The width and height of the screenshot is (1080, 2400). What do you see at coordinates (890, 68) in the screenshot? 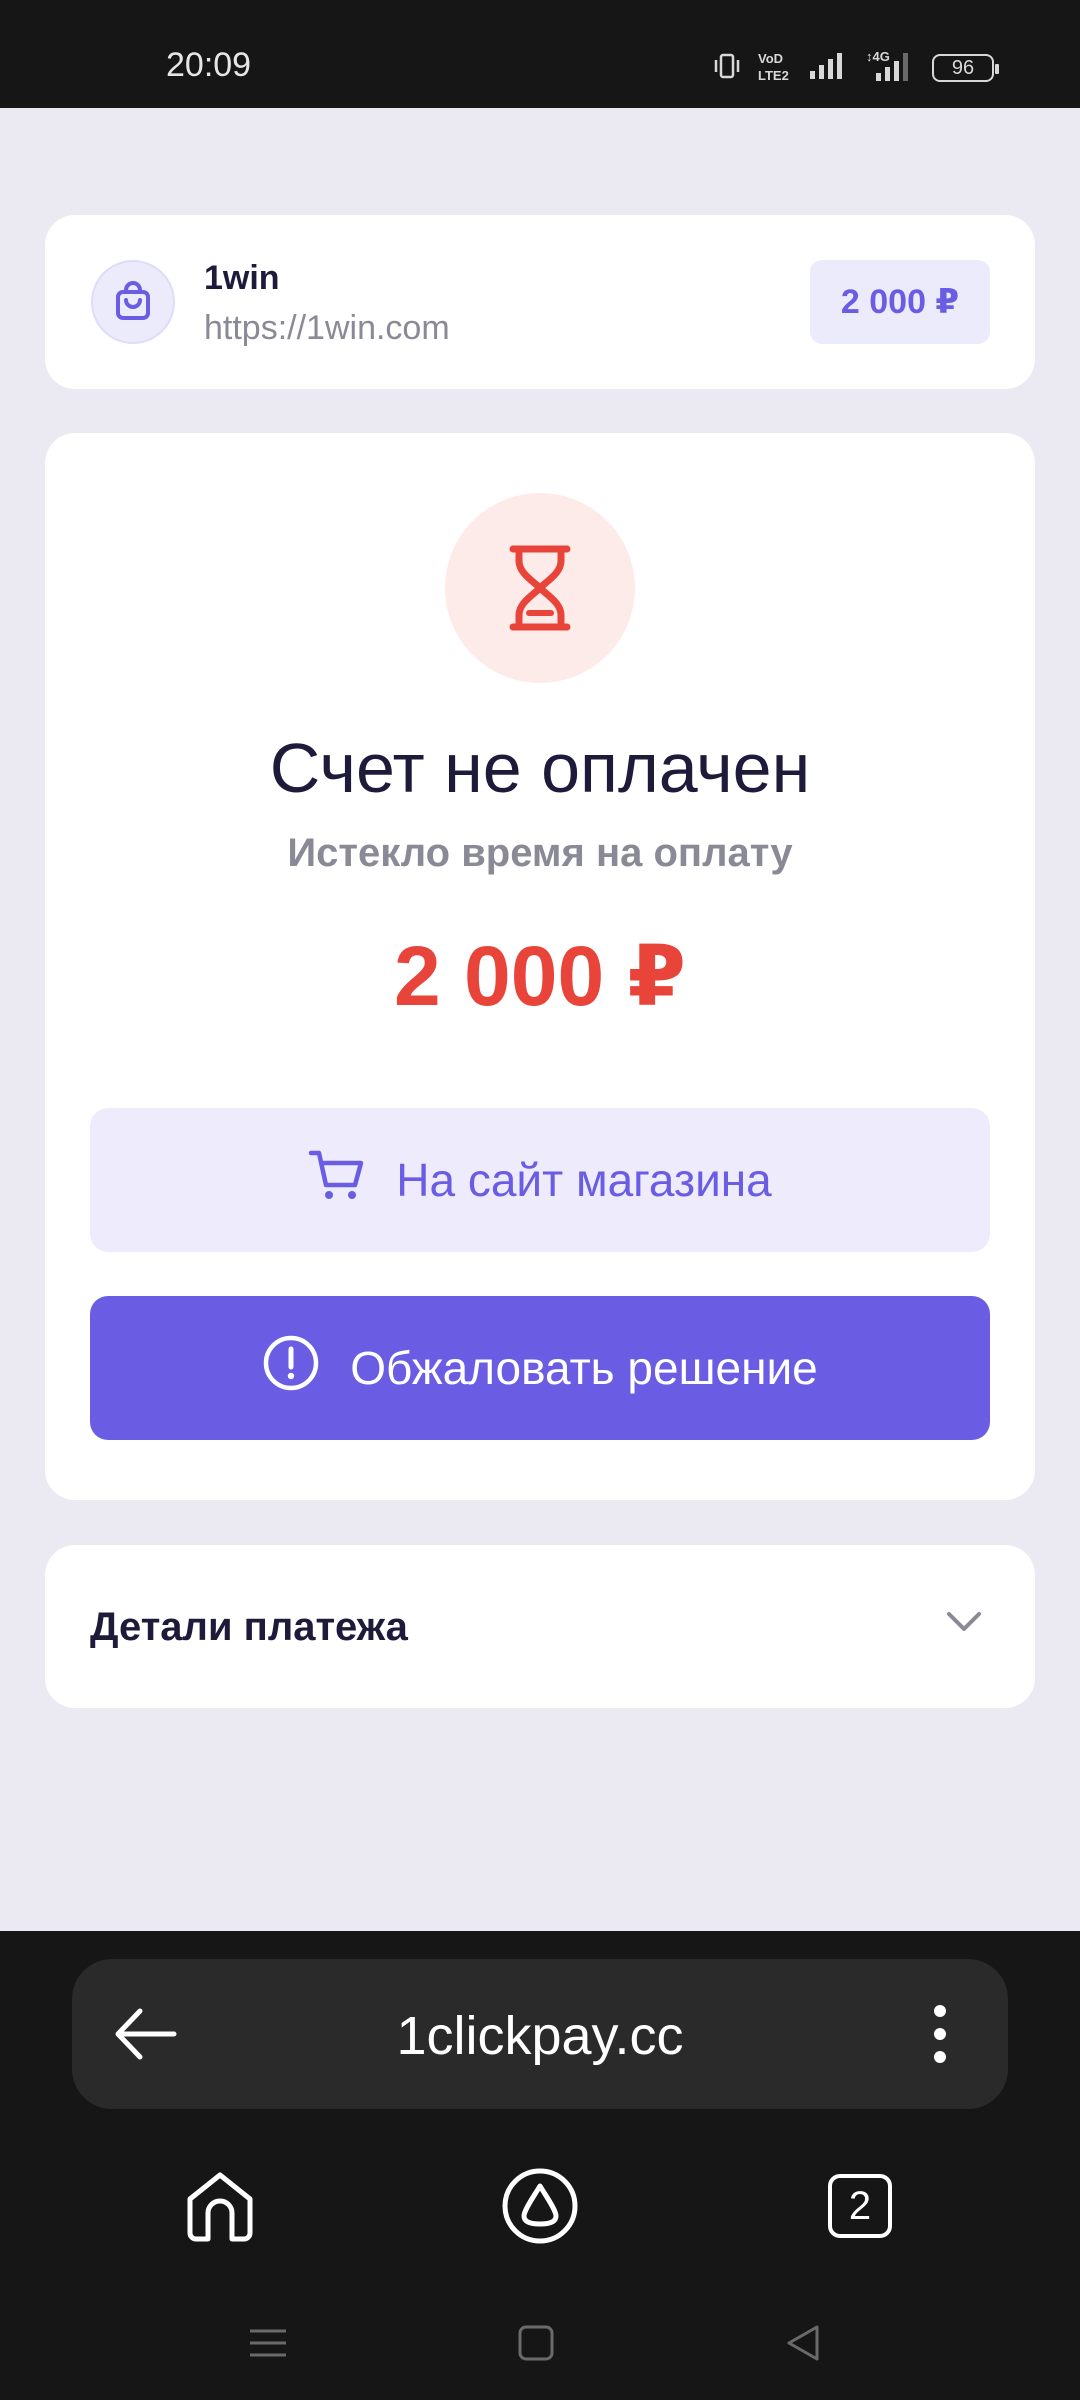
I see `4g-signal-icon: ↕4G` at bounding box center [890, 68].